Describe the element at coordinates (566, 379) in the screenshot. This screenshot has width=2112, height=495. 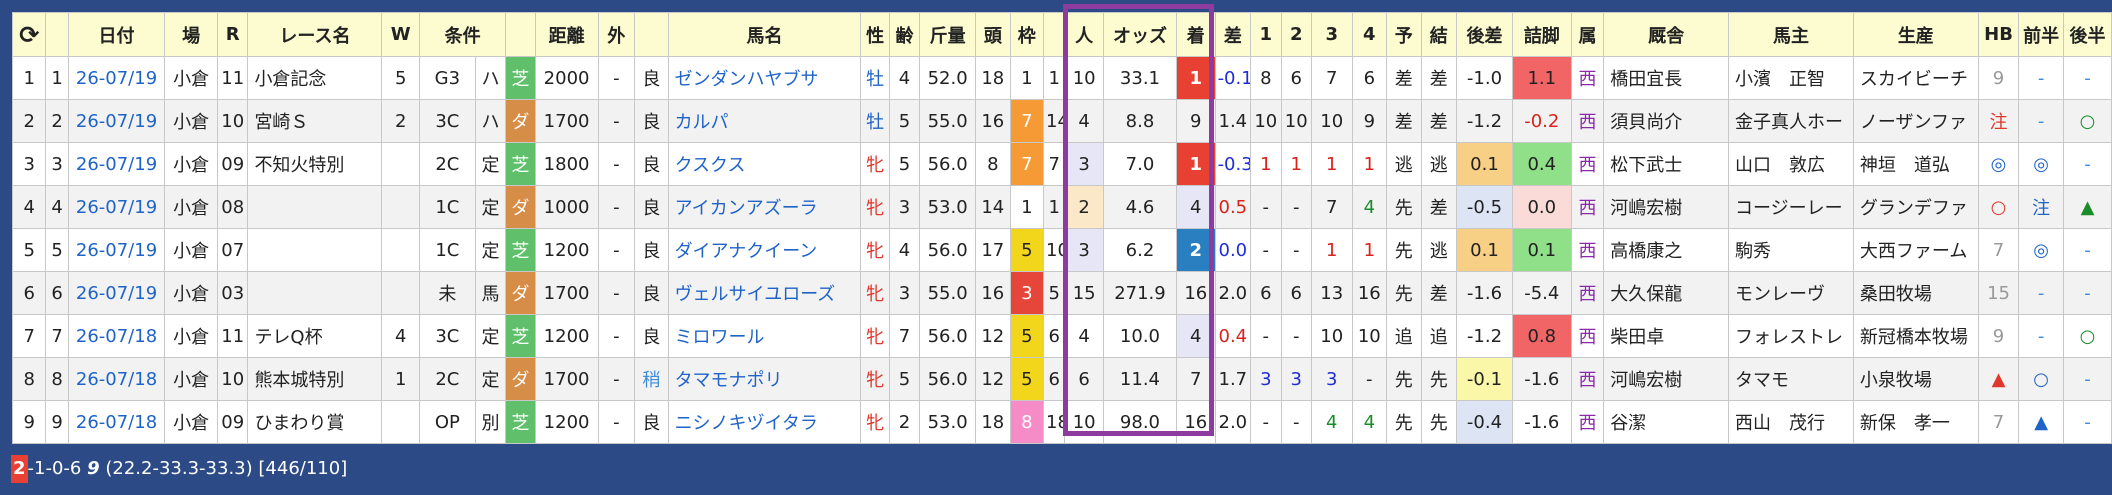
I see `distance: 1700` at that location.